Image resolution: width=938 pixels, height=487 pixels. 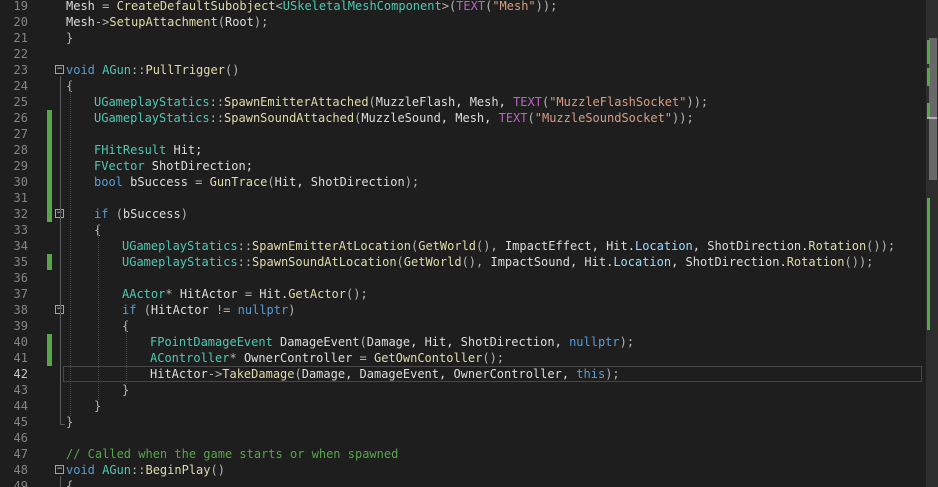 I want to click on code-line: 46, so click(x=463, y=438).